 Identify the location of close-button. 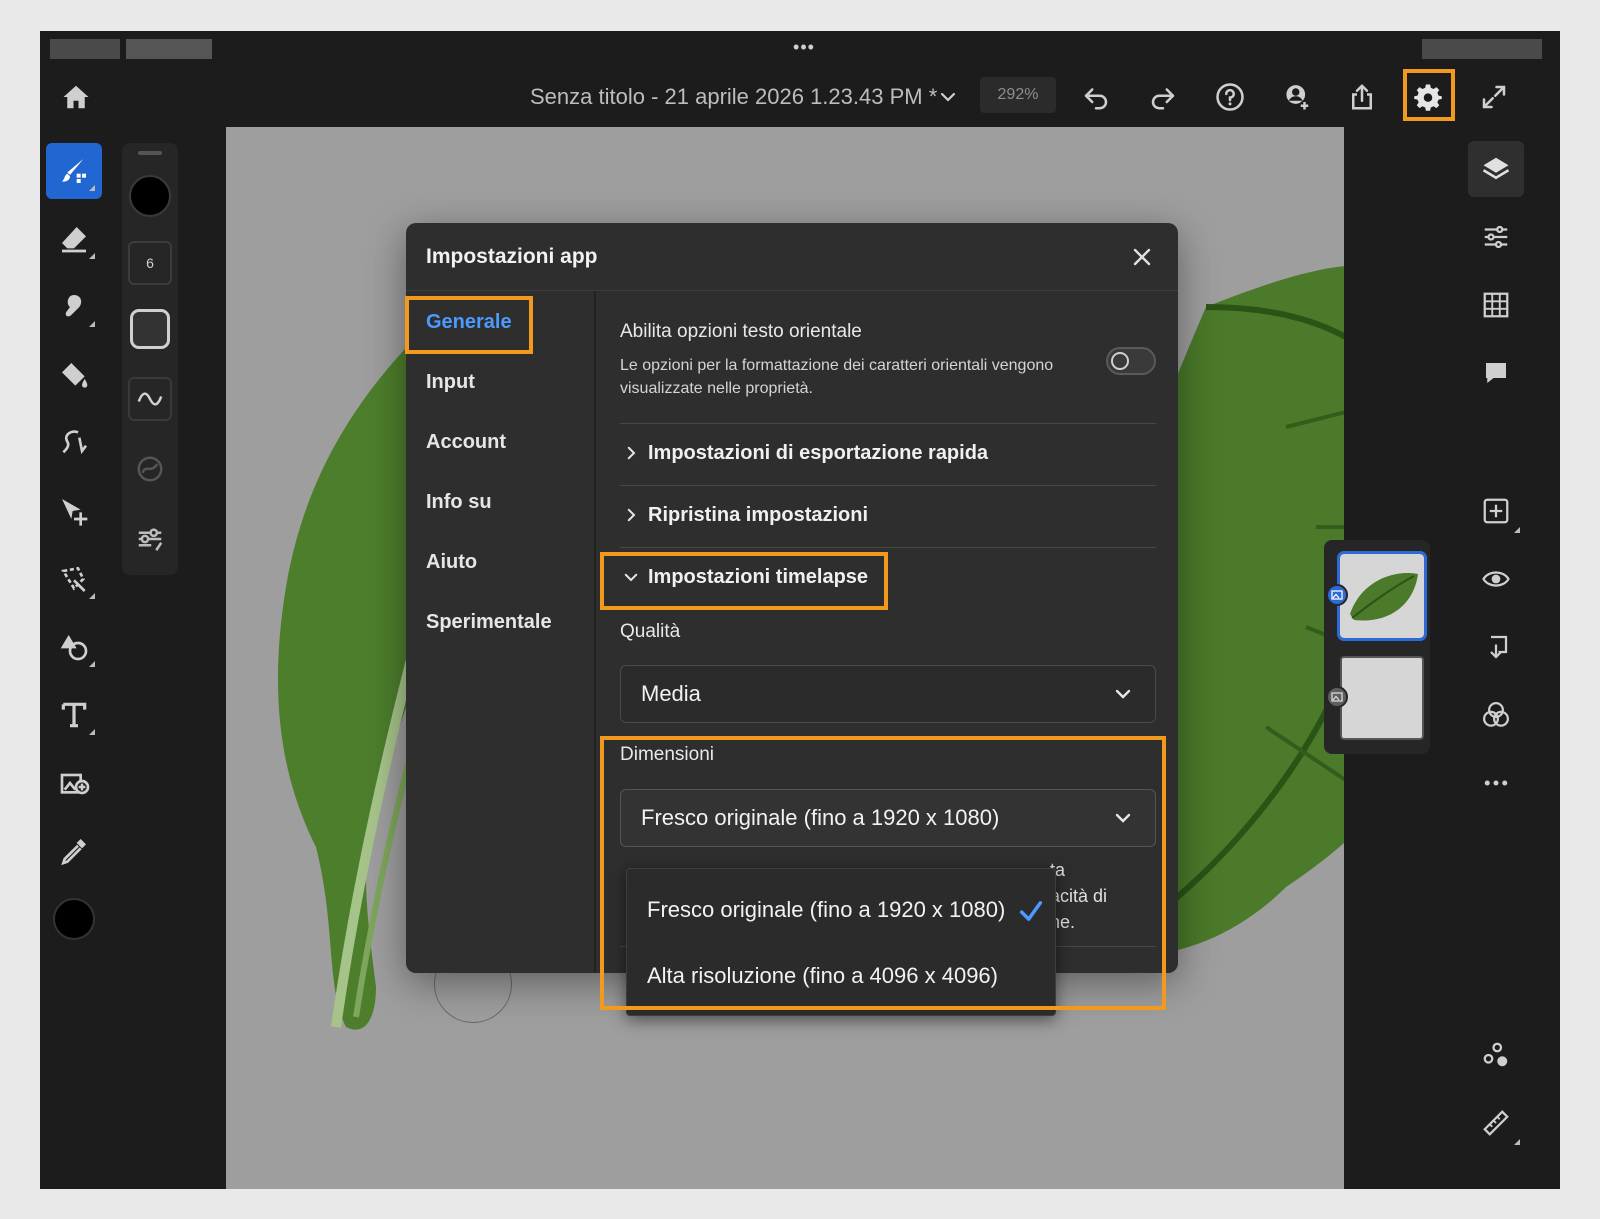
(1142, 257).